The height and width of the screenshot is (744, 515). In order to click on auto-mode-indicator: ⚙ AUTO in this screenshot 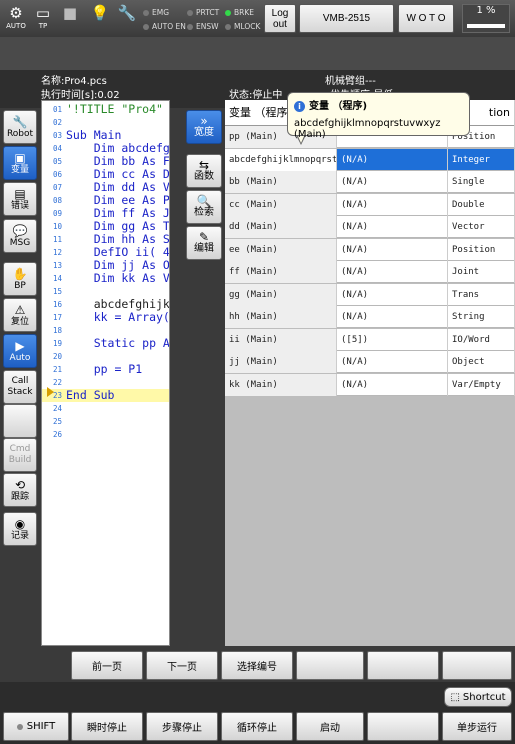, I will do `click(16, 17)`.